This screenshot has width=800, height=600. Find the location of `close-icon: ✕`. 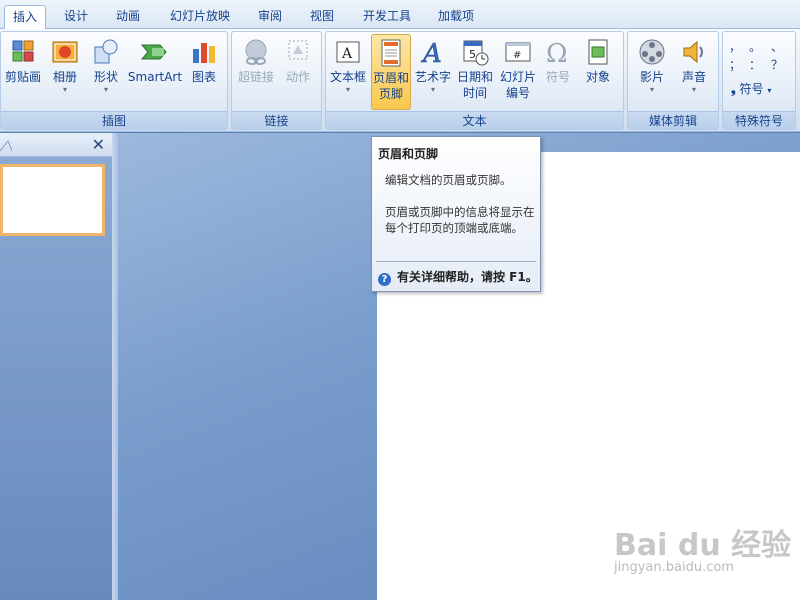

close-icon: ✕ is located at coordinates (98, 144).